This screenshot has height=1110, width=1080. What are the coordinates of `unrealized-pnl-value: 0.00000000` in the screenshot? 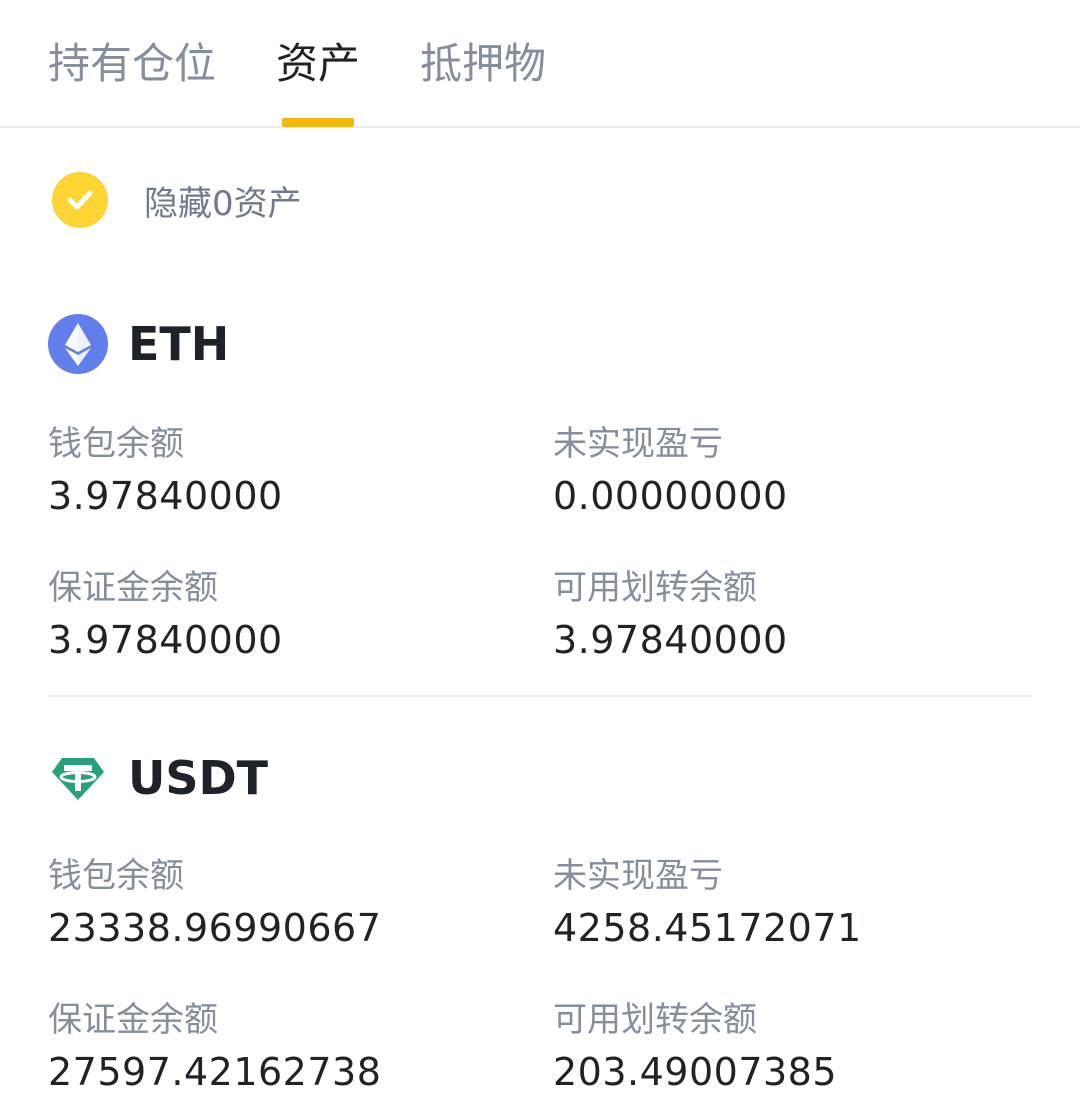 It's located at (670, 496).